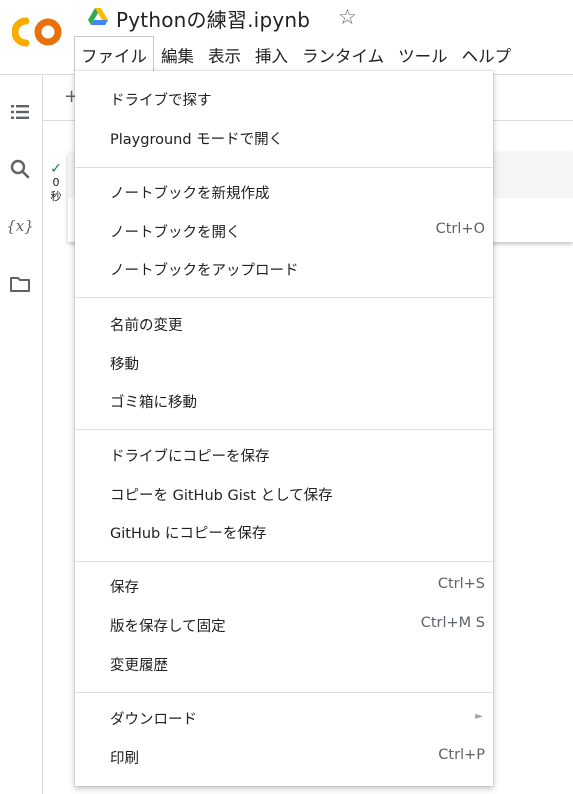 The height and width of the screenshot is (794, 573). I want to click on menu-item-upload-notebook: ノートブックをアップロード, so click(297, 269).